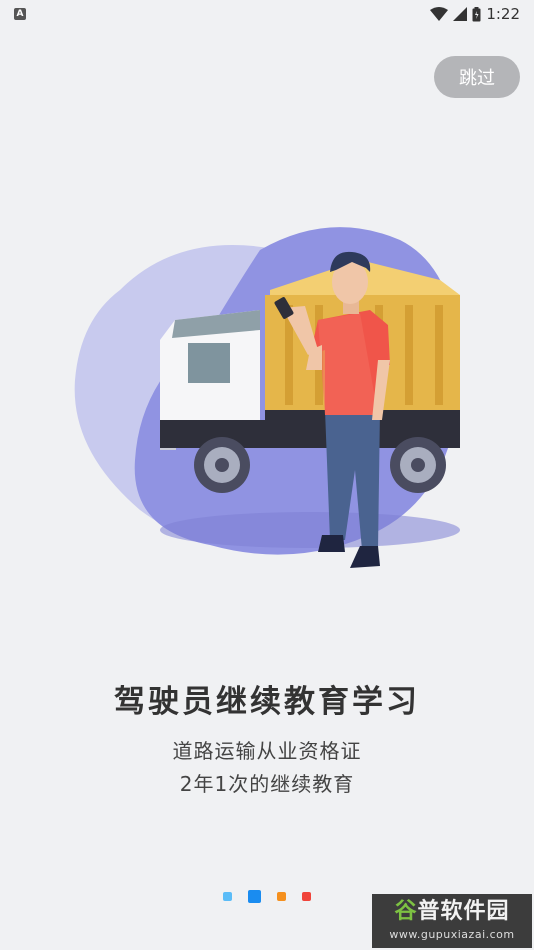  Describe the element at coordinates (460, 14) in the screenshot. I see `signal-icon` at that location.